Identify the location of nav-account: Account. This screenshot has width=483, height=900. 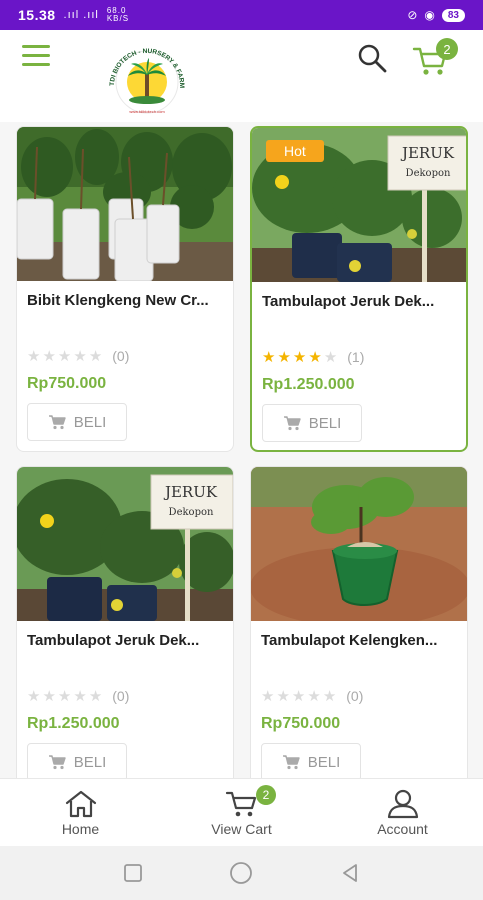
(402, 812).